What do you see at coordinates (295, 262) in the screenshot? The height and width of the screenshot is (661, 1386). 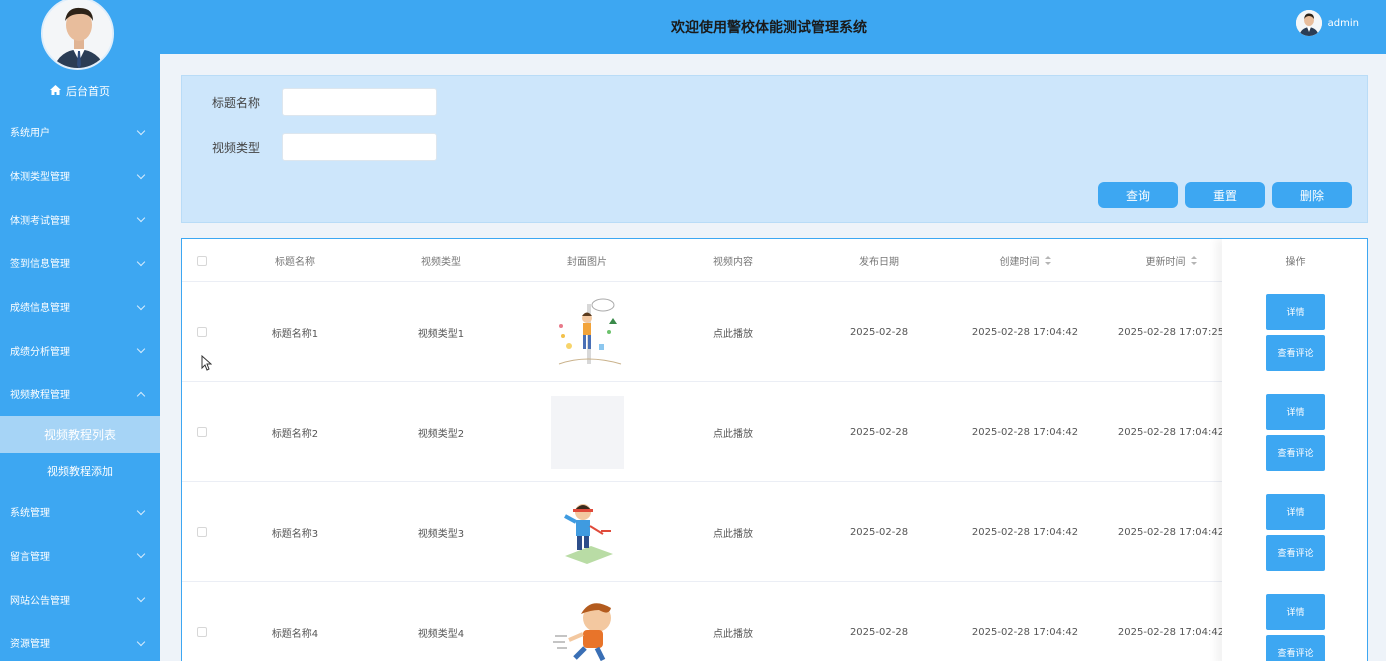 I see `col-title: 标题名称` at bounding box center [295, 262].